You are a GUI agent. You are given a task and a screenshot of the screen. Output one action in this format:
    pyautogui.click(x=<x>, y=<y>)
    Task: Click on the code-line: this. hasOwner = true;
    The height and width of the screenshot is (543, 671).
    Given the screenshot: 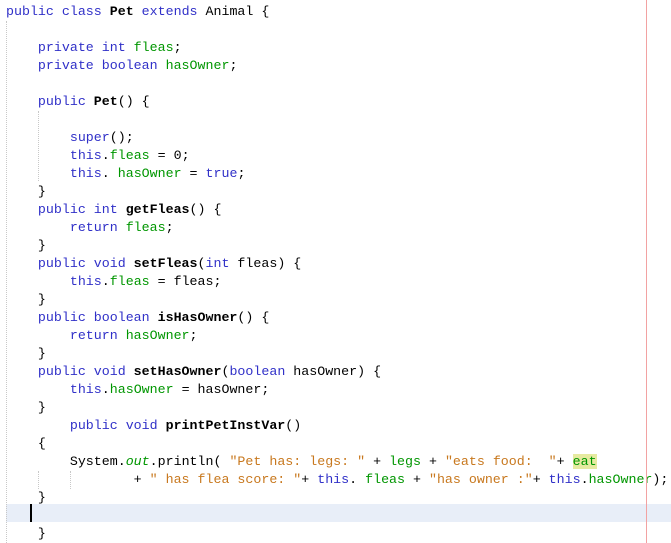 What is the action you would take?
    pyautogui.click(x=126, y=174)
    